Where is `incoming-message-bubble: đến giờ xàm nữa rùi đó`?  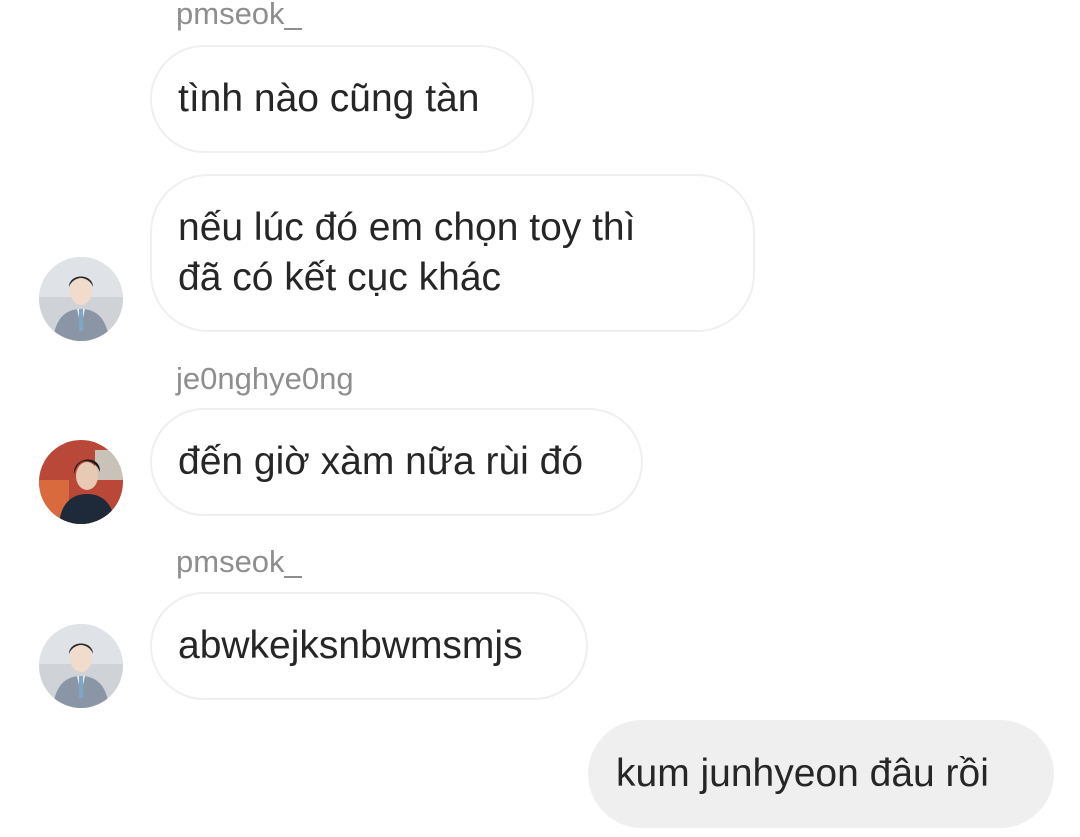
incoming-message-bubble: đến giờ xàm nữa rùi đó is located at coordinates (396, 462).